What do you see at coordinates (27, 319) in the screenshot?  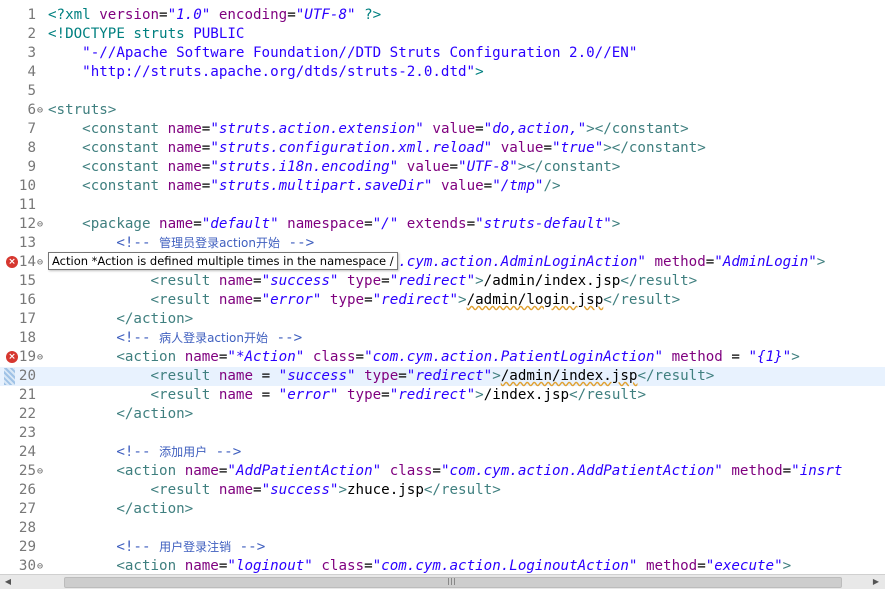 I see `line-number: 17` at bounding box center [27, 319].